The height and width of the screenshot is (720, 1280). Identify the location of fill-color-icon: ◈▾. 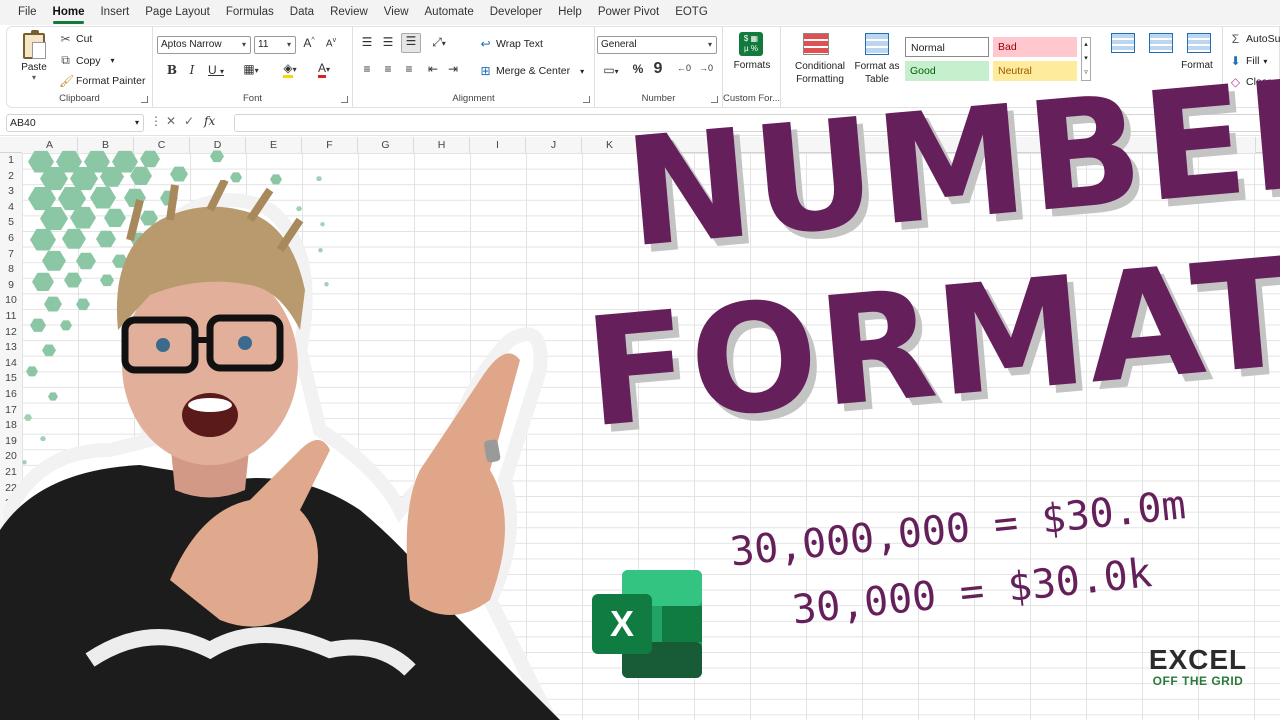
(290, 69).